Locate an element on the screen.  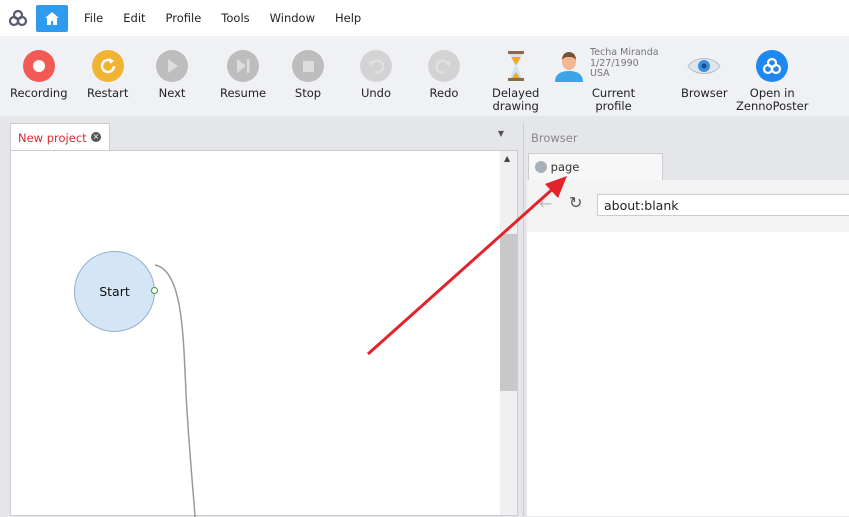
address-bar: ← ↻ about:blank is located at coordinates (688, 206).